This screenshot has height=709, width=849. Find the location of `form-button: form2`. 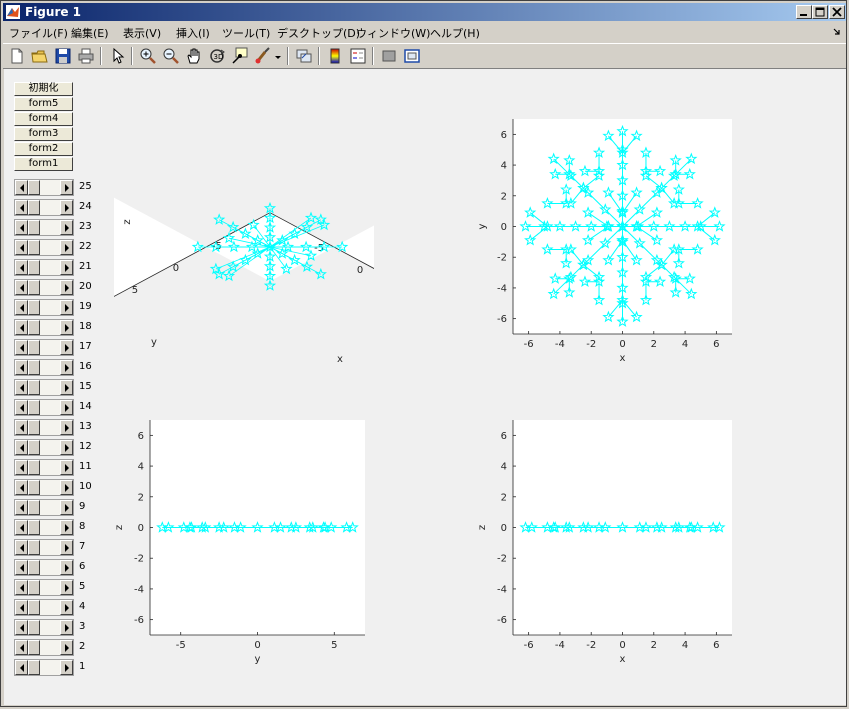

form-button: form2 is located at coordinates (43, 149).